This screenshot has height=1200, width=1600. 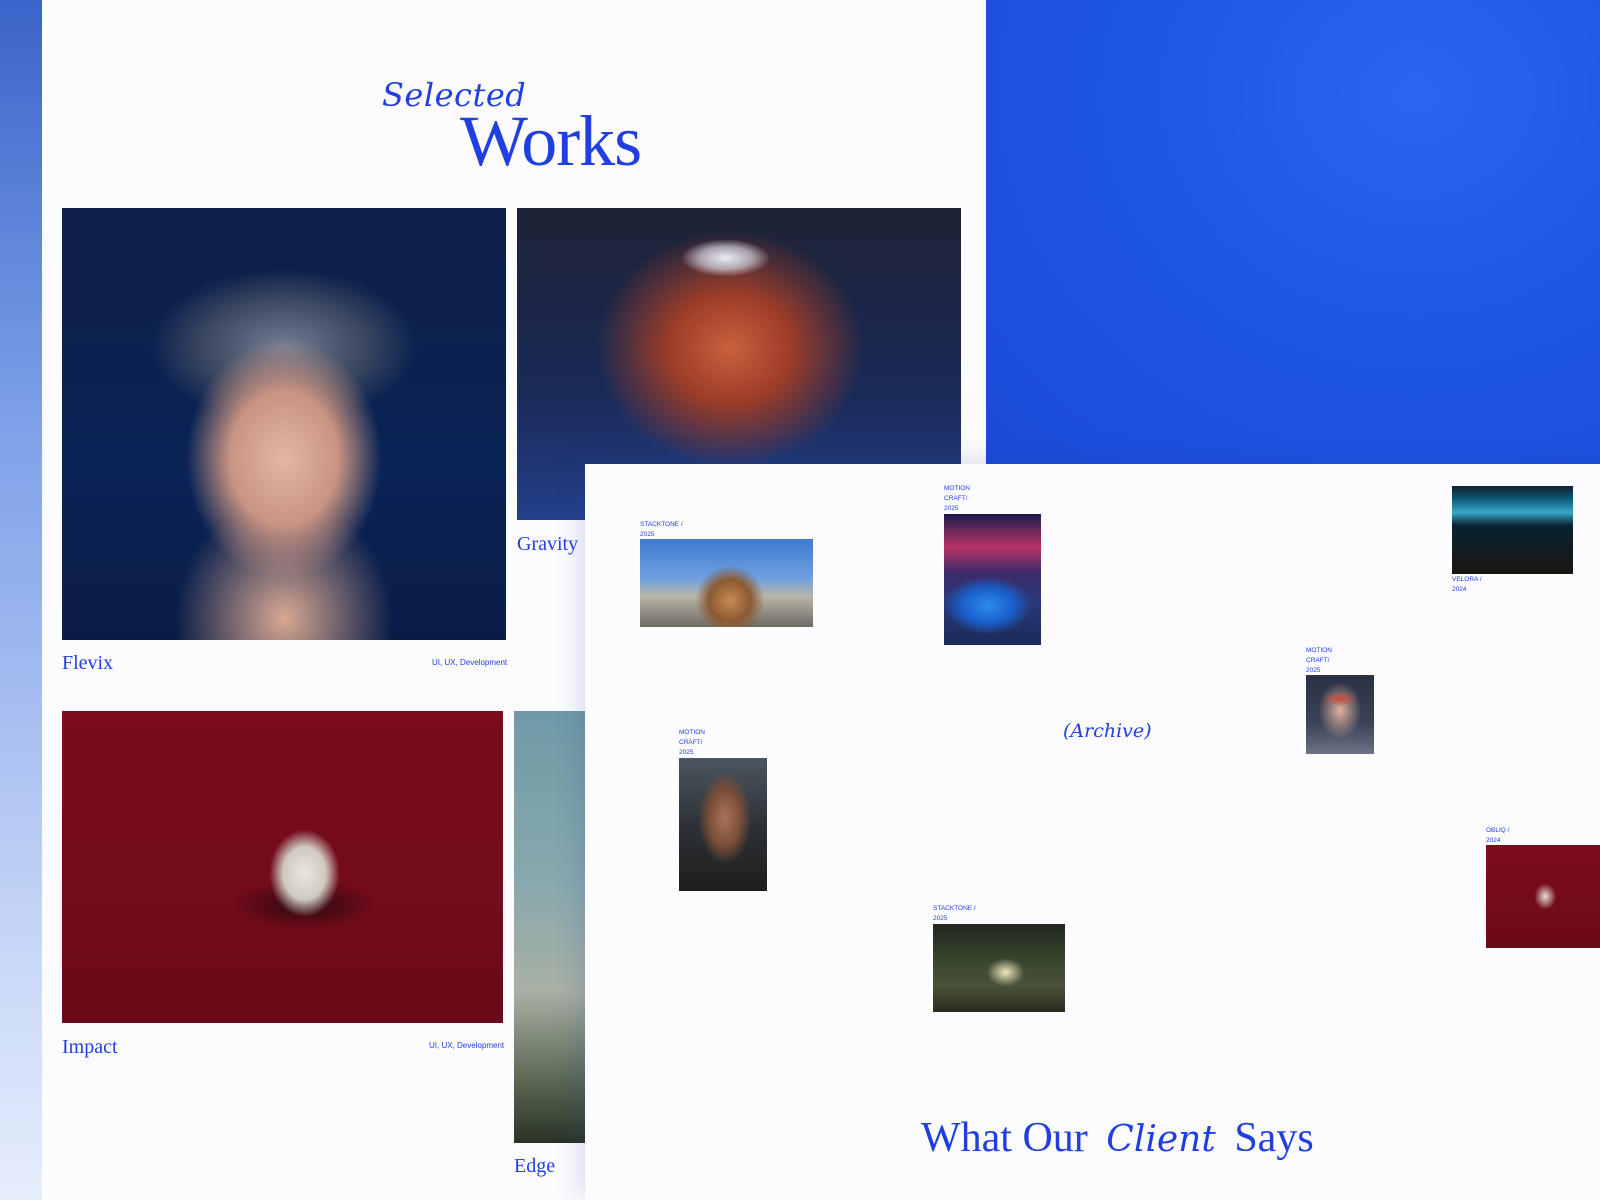 I want to click on archive-thumb-red, so click(x=1543, y=896).